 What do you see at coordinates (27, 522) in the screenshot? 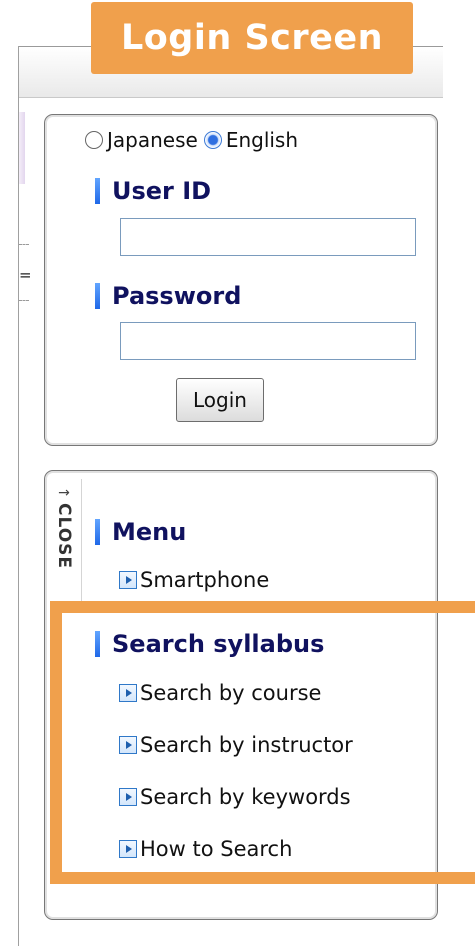
I see `left-partial-pane` at bounding box center [27, 522].